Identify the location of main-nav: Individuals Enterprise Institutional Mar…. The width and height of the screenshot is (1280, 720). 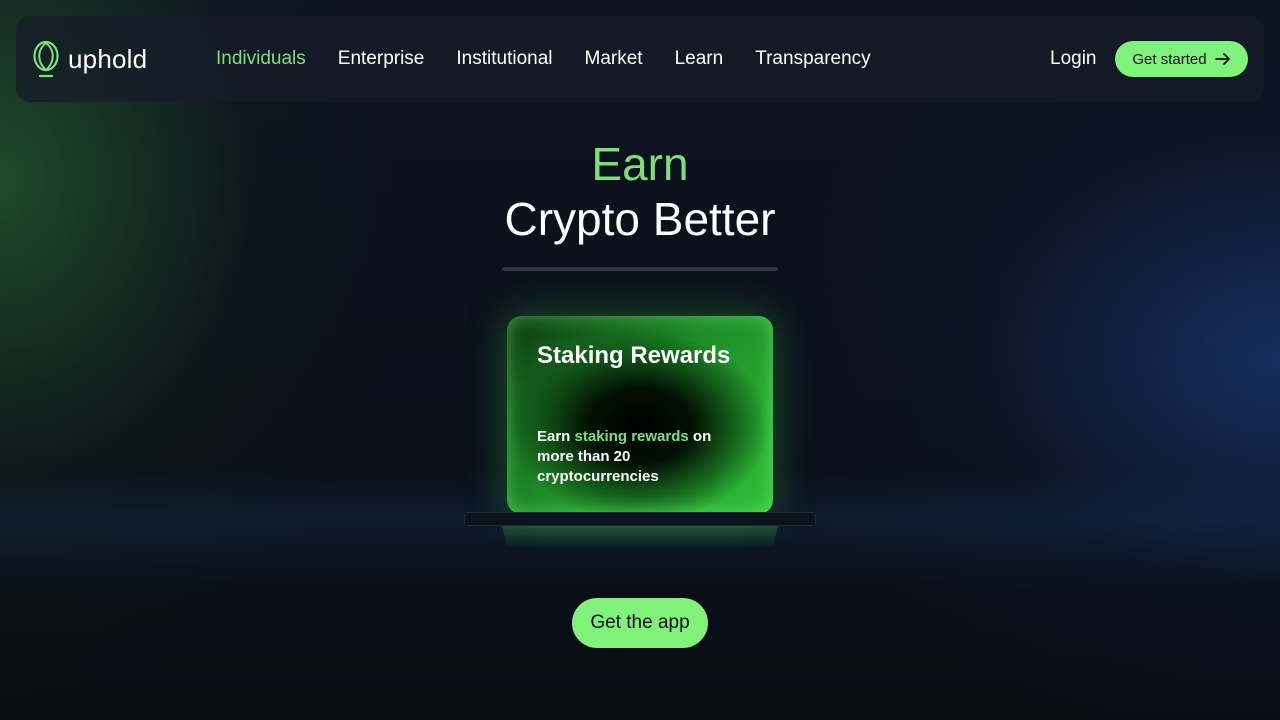
(559, 59).